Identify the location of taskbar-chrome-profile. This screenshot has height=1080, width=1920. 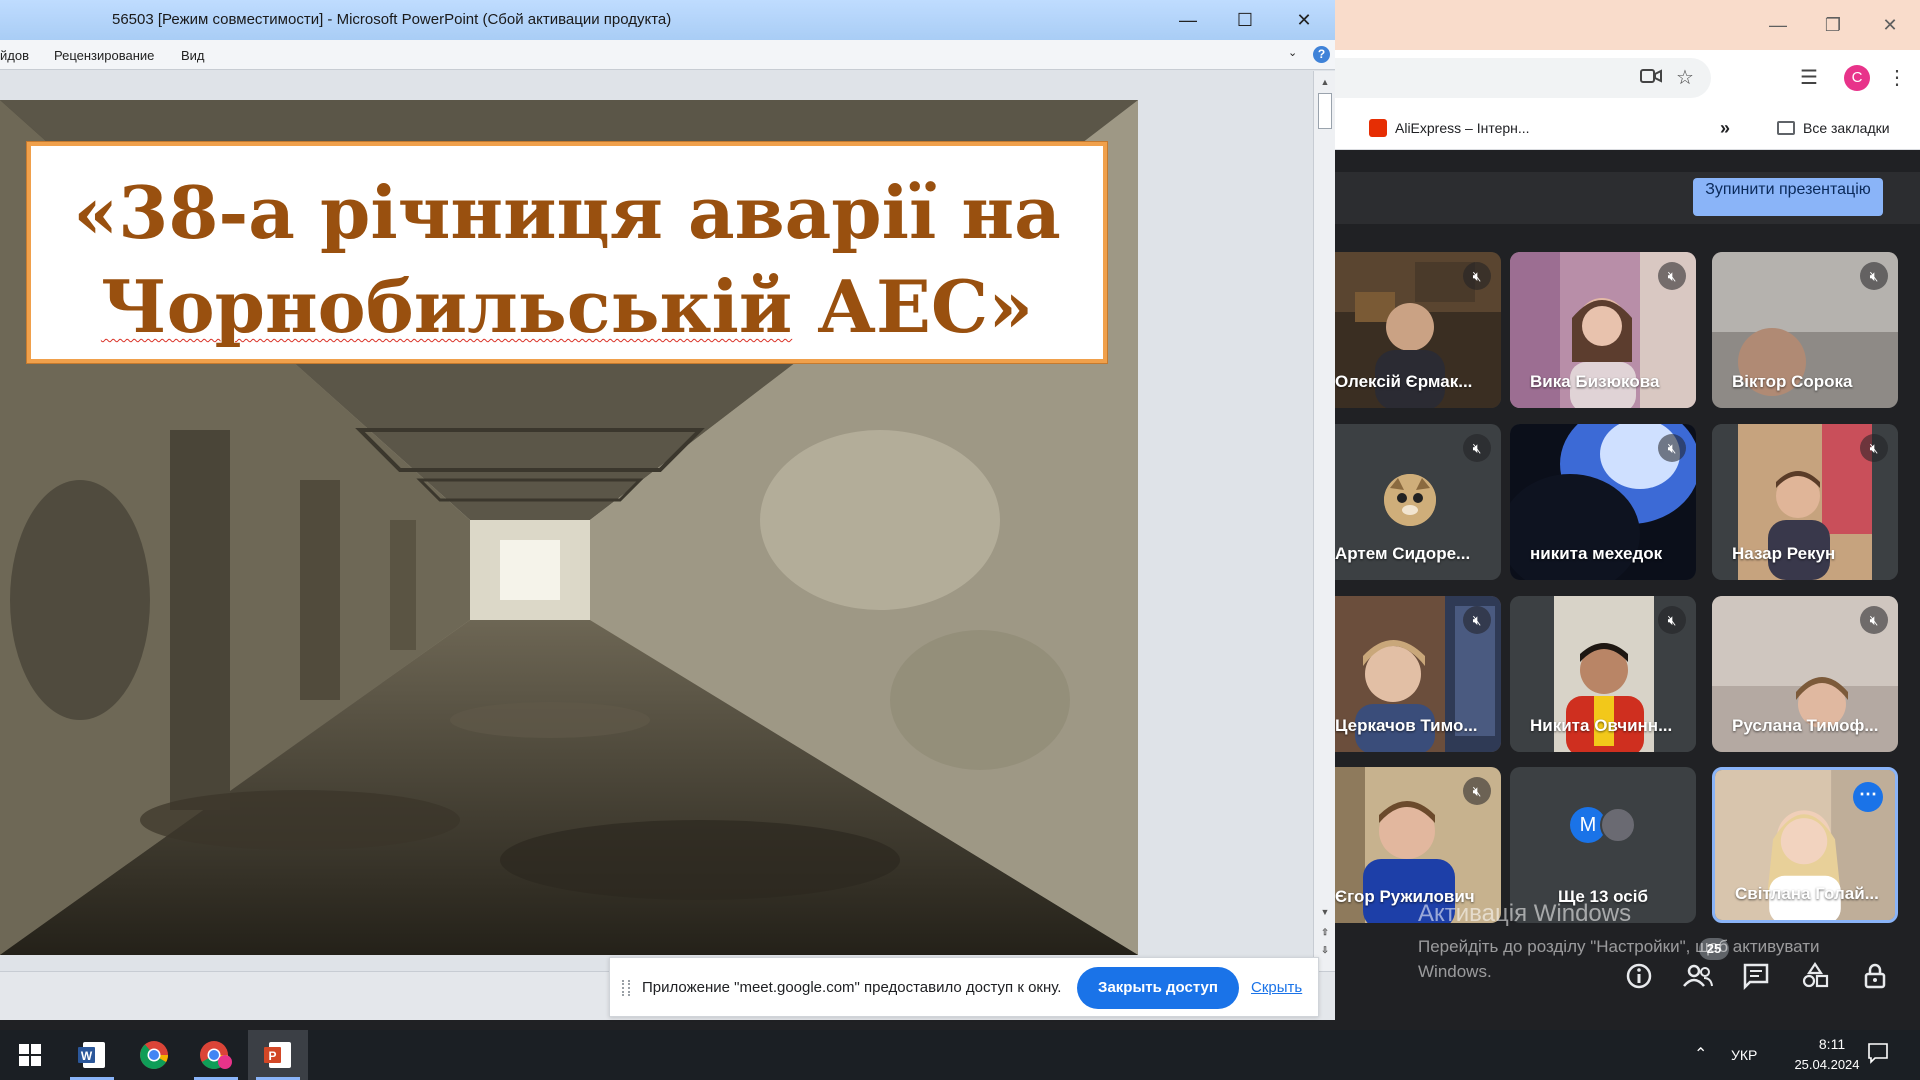
(216, 1055).